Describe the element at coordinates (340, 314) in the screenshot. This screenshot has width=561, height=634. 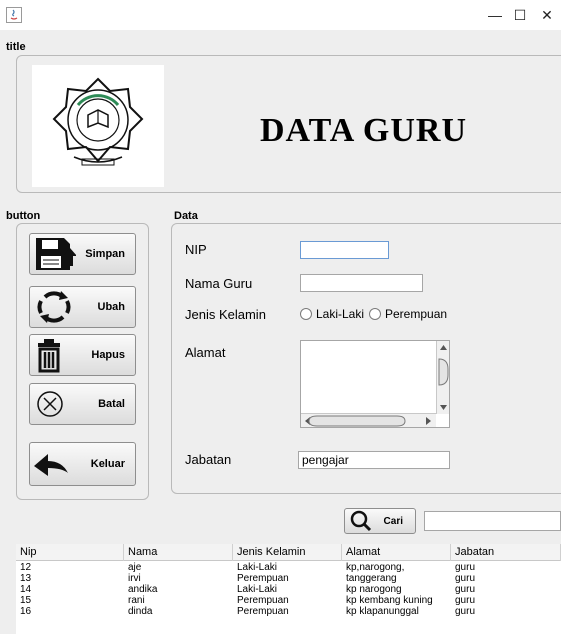
I see `radio-laki-laki-label: Laki-Laki` at that location.